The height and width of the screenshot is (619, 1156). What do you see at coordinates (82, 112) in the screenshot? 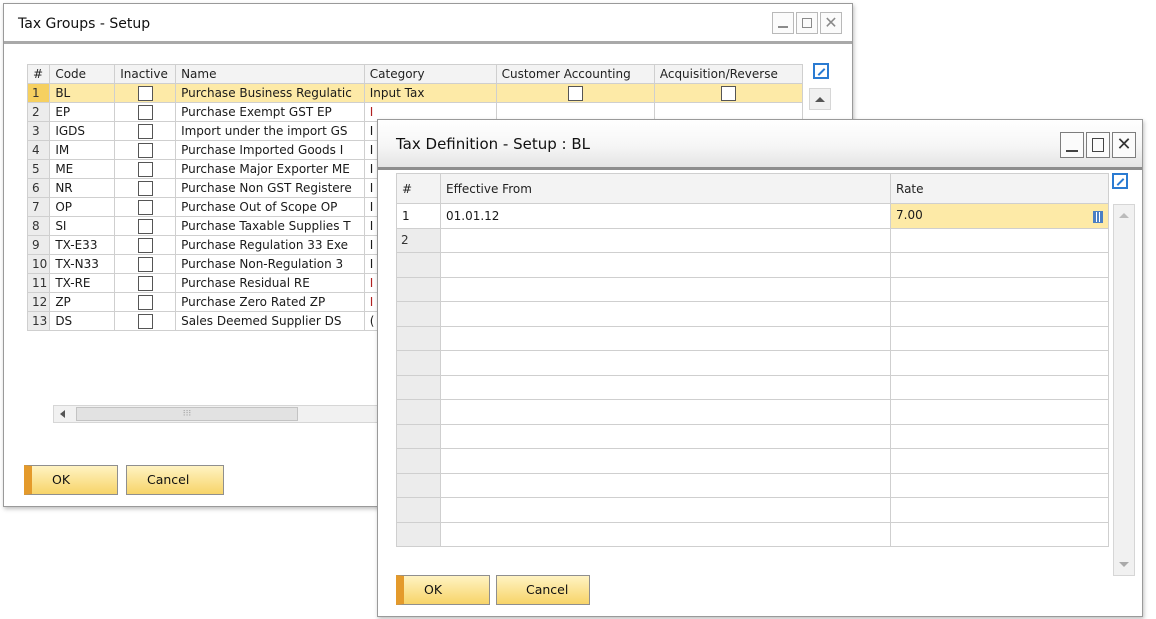
I see `code-cell: EP` at bounding box center [82, 112].